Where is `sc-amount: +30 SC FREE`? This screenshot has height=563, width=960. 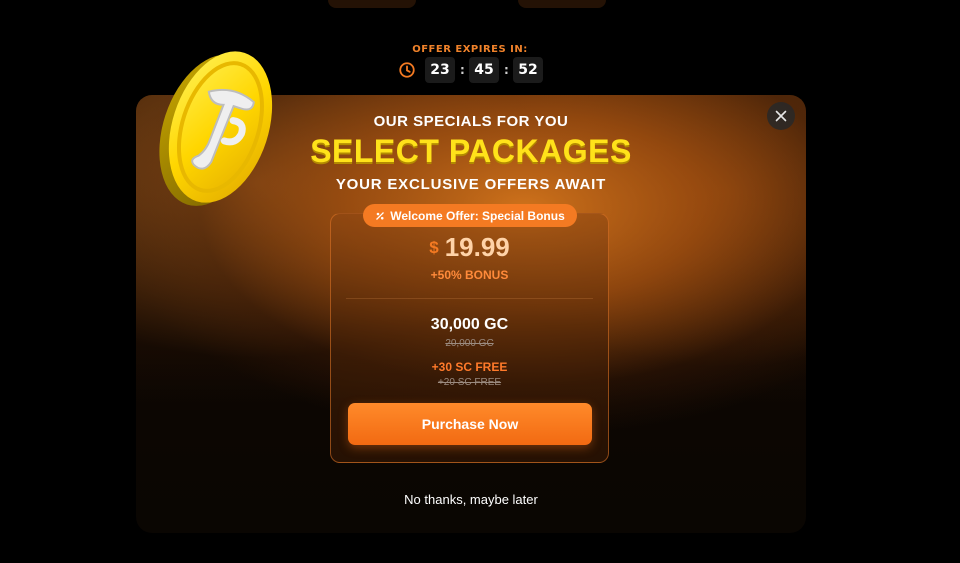
sc-amount: +30 SC FREE is located at coordinates (469, 367).